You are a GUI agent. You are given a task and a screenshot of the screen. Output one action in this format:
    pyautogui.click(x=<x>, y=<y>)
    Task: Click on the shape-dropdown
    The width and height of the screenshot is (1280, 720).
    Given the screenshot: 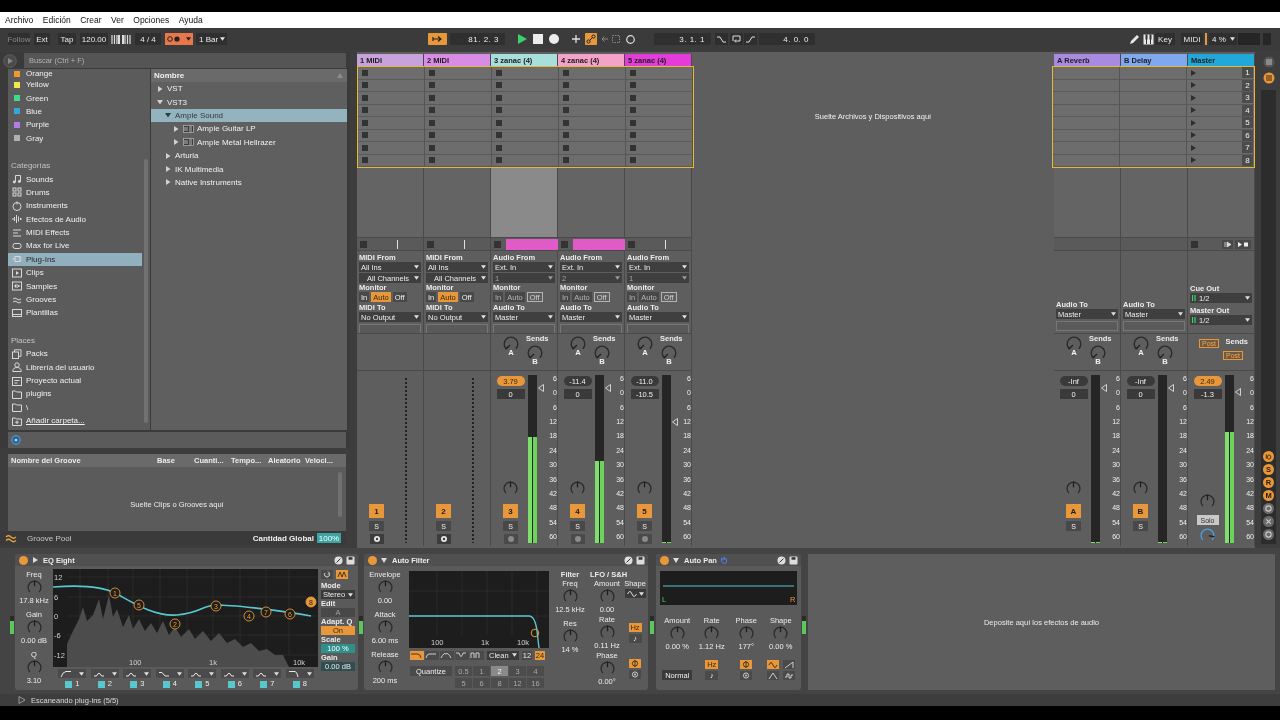 What is the action you would take?
    pyautogui.click(x=635, y=593)
    